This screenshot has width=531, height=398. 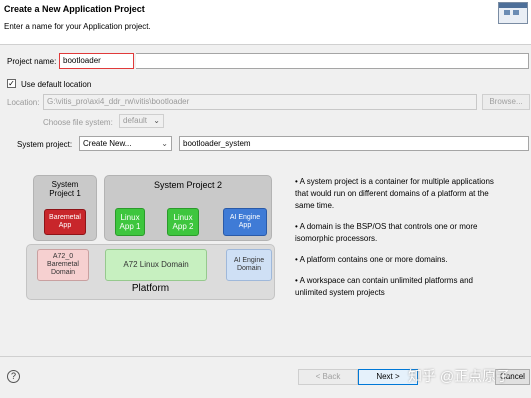 I want to click on a72-linux-domain-label: A72 Linux Domain, so click(x=156, y=264).